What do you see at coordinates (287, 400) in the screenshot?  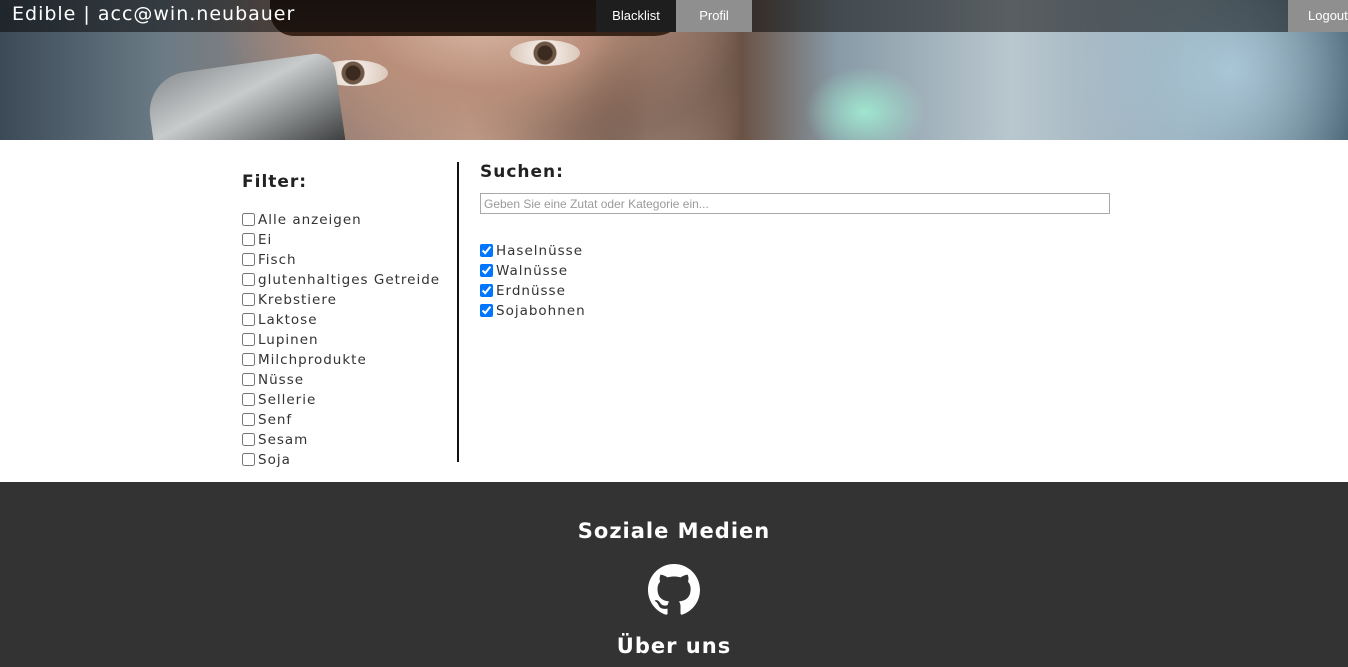 I see `filter-label: Sellerie` at bounding box center [287, 400].